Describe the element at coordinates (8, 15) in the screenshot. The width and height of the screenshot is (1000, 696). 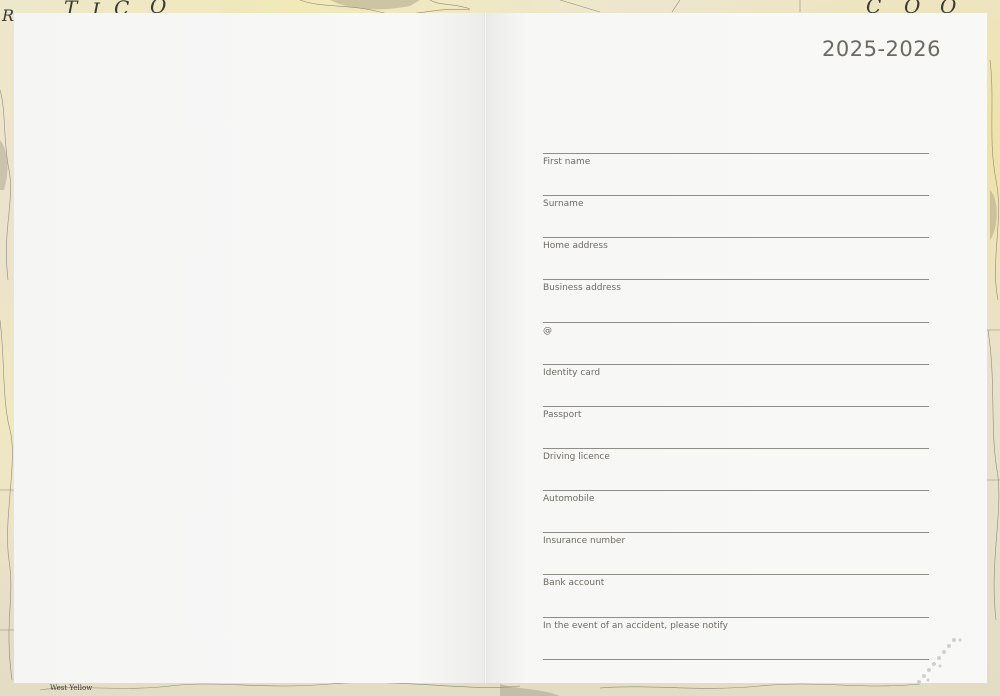
I see `map-letter: R` at that location.